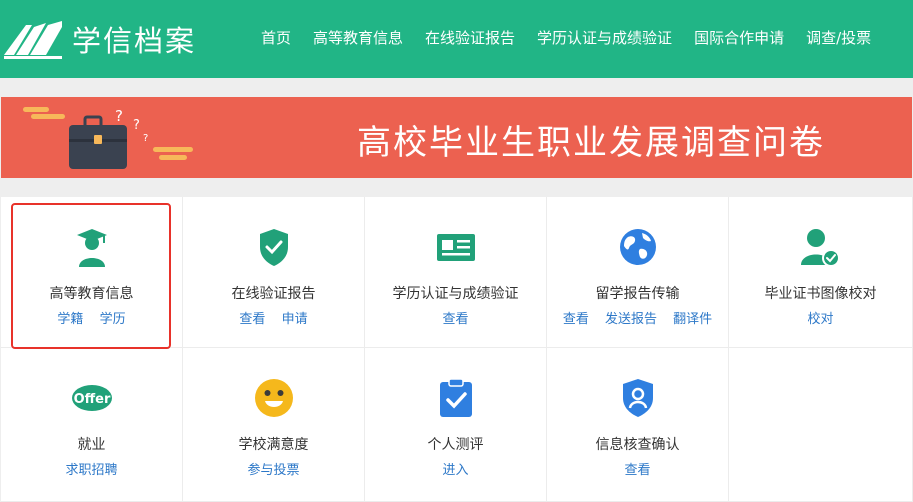 The width and height of the screenshot is (913, 502). Describe the element at coordinates (637, 445) in the screenshot. I see `service-title: 信息核查确认` at that location.